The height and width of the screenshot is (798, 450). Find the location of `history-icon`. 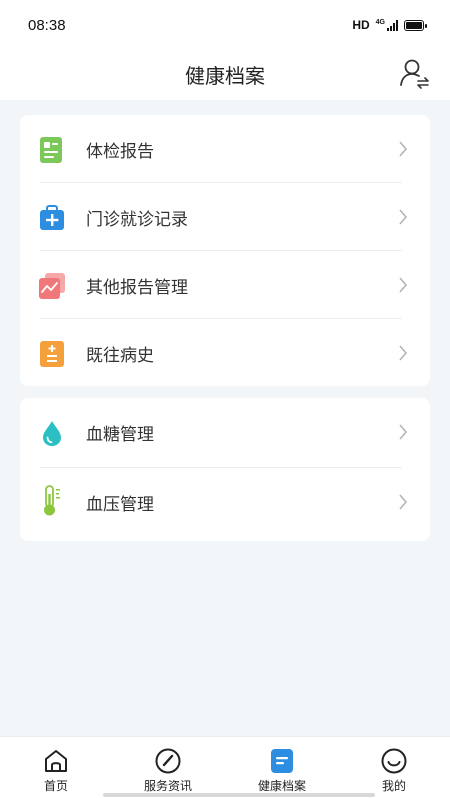

history-icon is located at coordinates (52, 354).